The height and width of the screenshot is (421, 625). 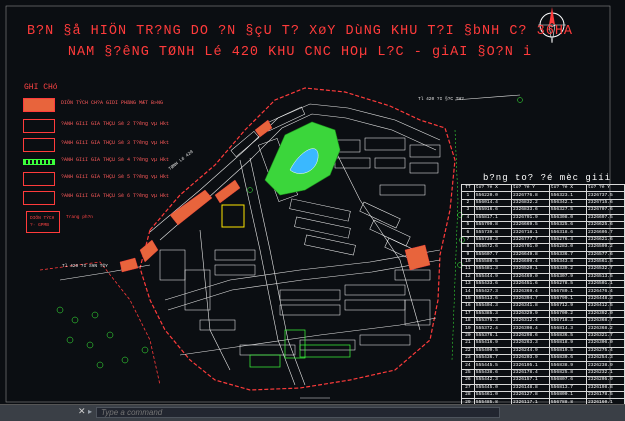 I want to click on coord-table-cell: 28, so click(x=468, y=395).